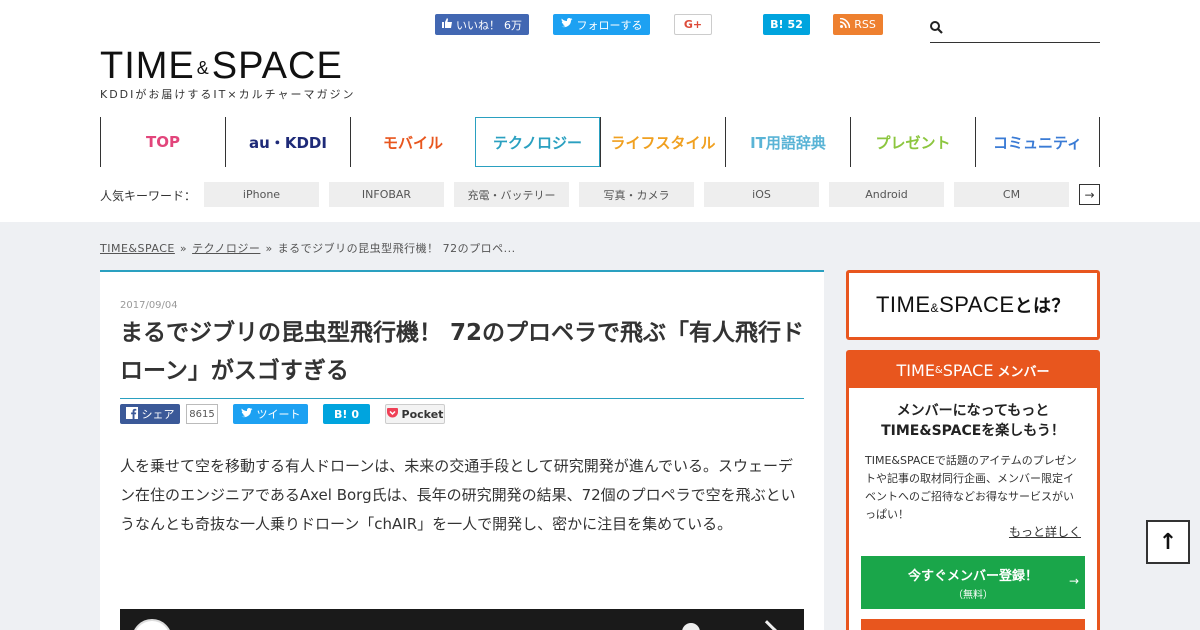 This screenshot has width=1200, height=630. What do you see at coordinates (938, 370) in the screenshot?
I see `member-head-amp: &` at bounding box center [938, 370].